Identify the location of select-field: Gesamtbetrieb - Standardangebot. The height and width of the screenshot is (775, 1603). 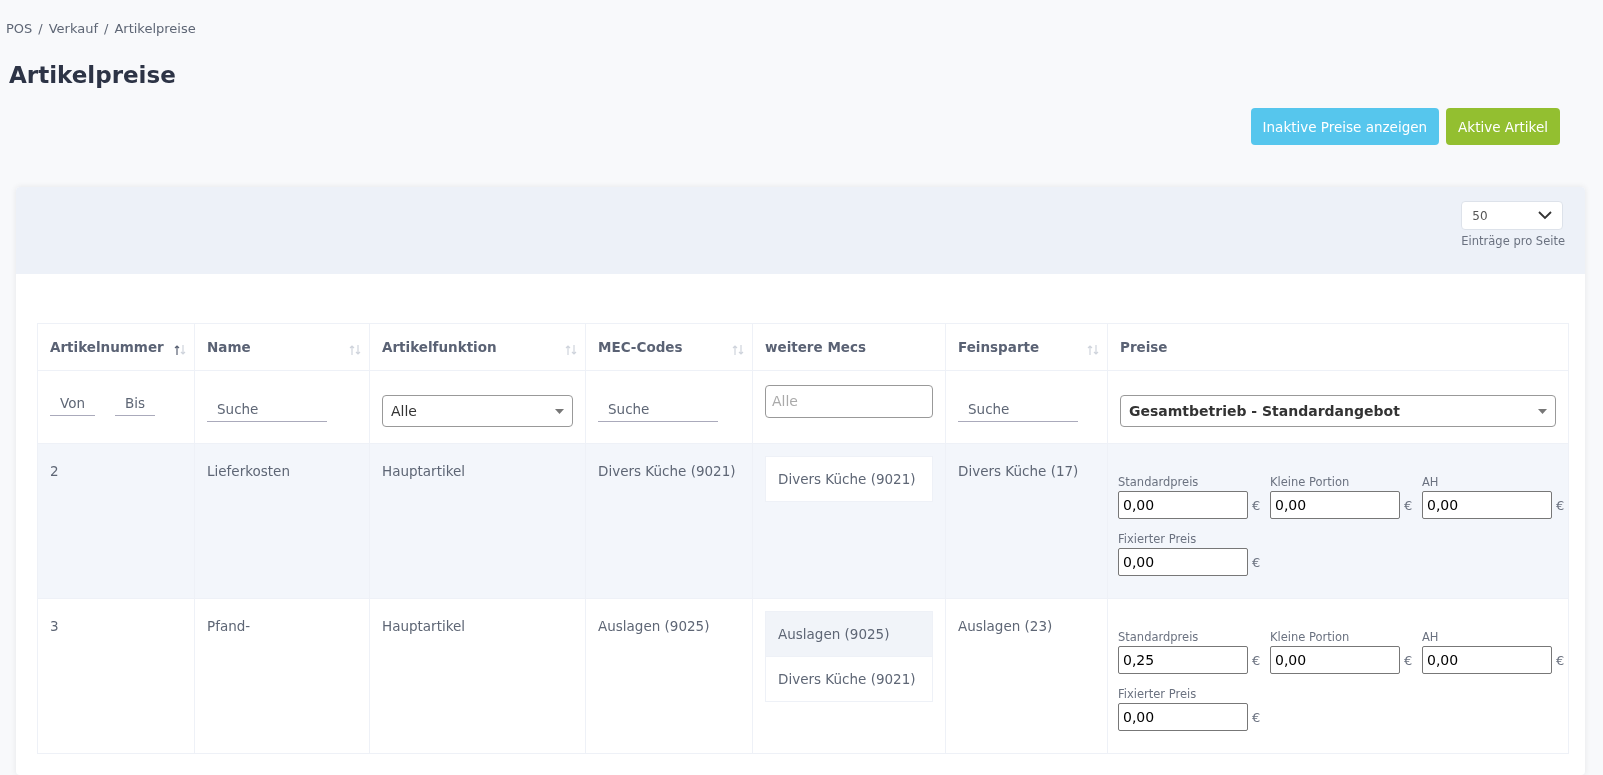
(1338, 411).